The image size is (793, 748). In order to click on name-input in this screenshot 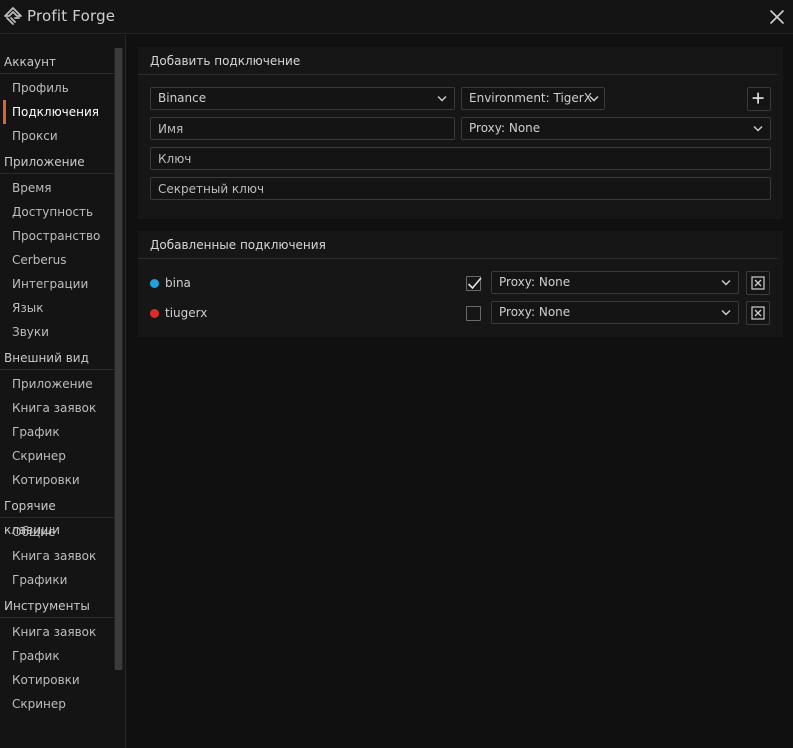, I will do `click(302, 128)`.